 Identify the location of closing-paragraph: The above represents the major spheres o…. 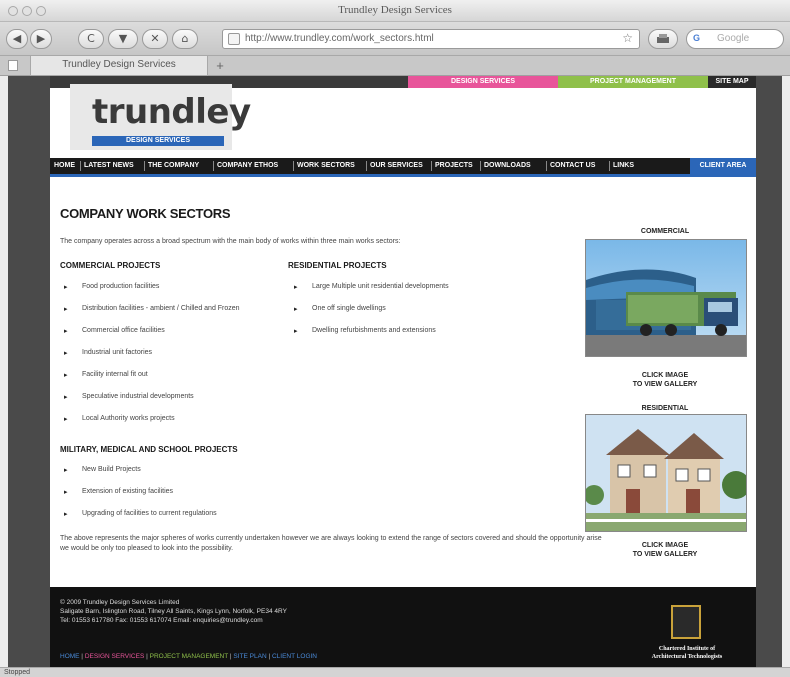
(331, 543).